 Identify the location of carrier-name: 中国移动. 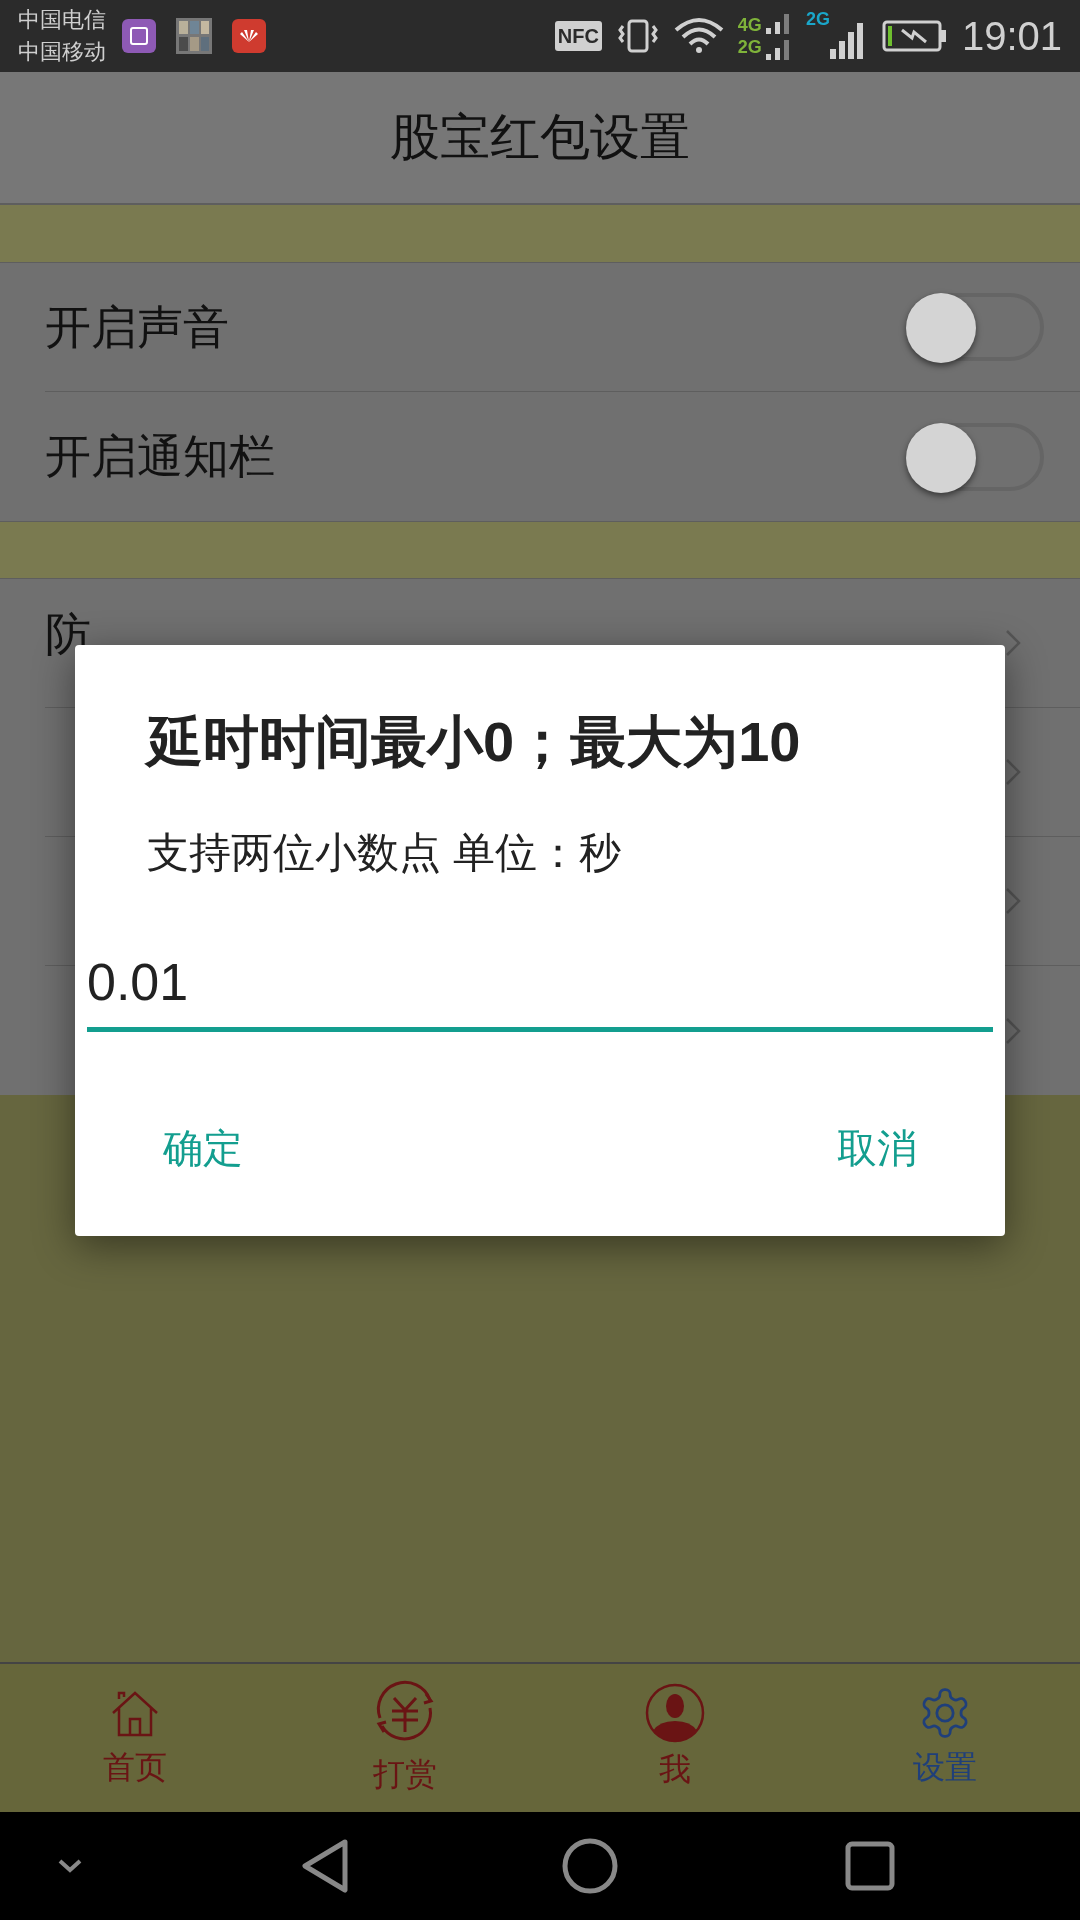
(62, 52).